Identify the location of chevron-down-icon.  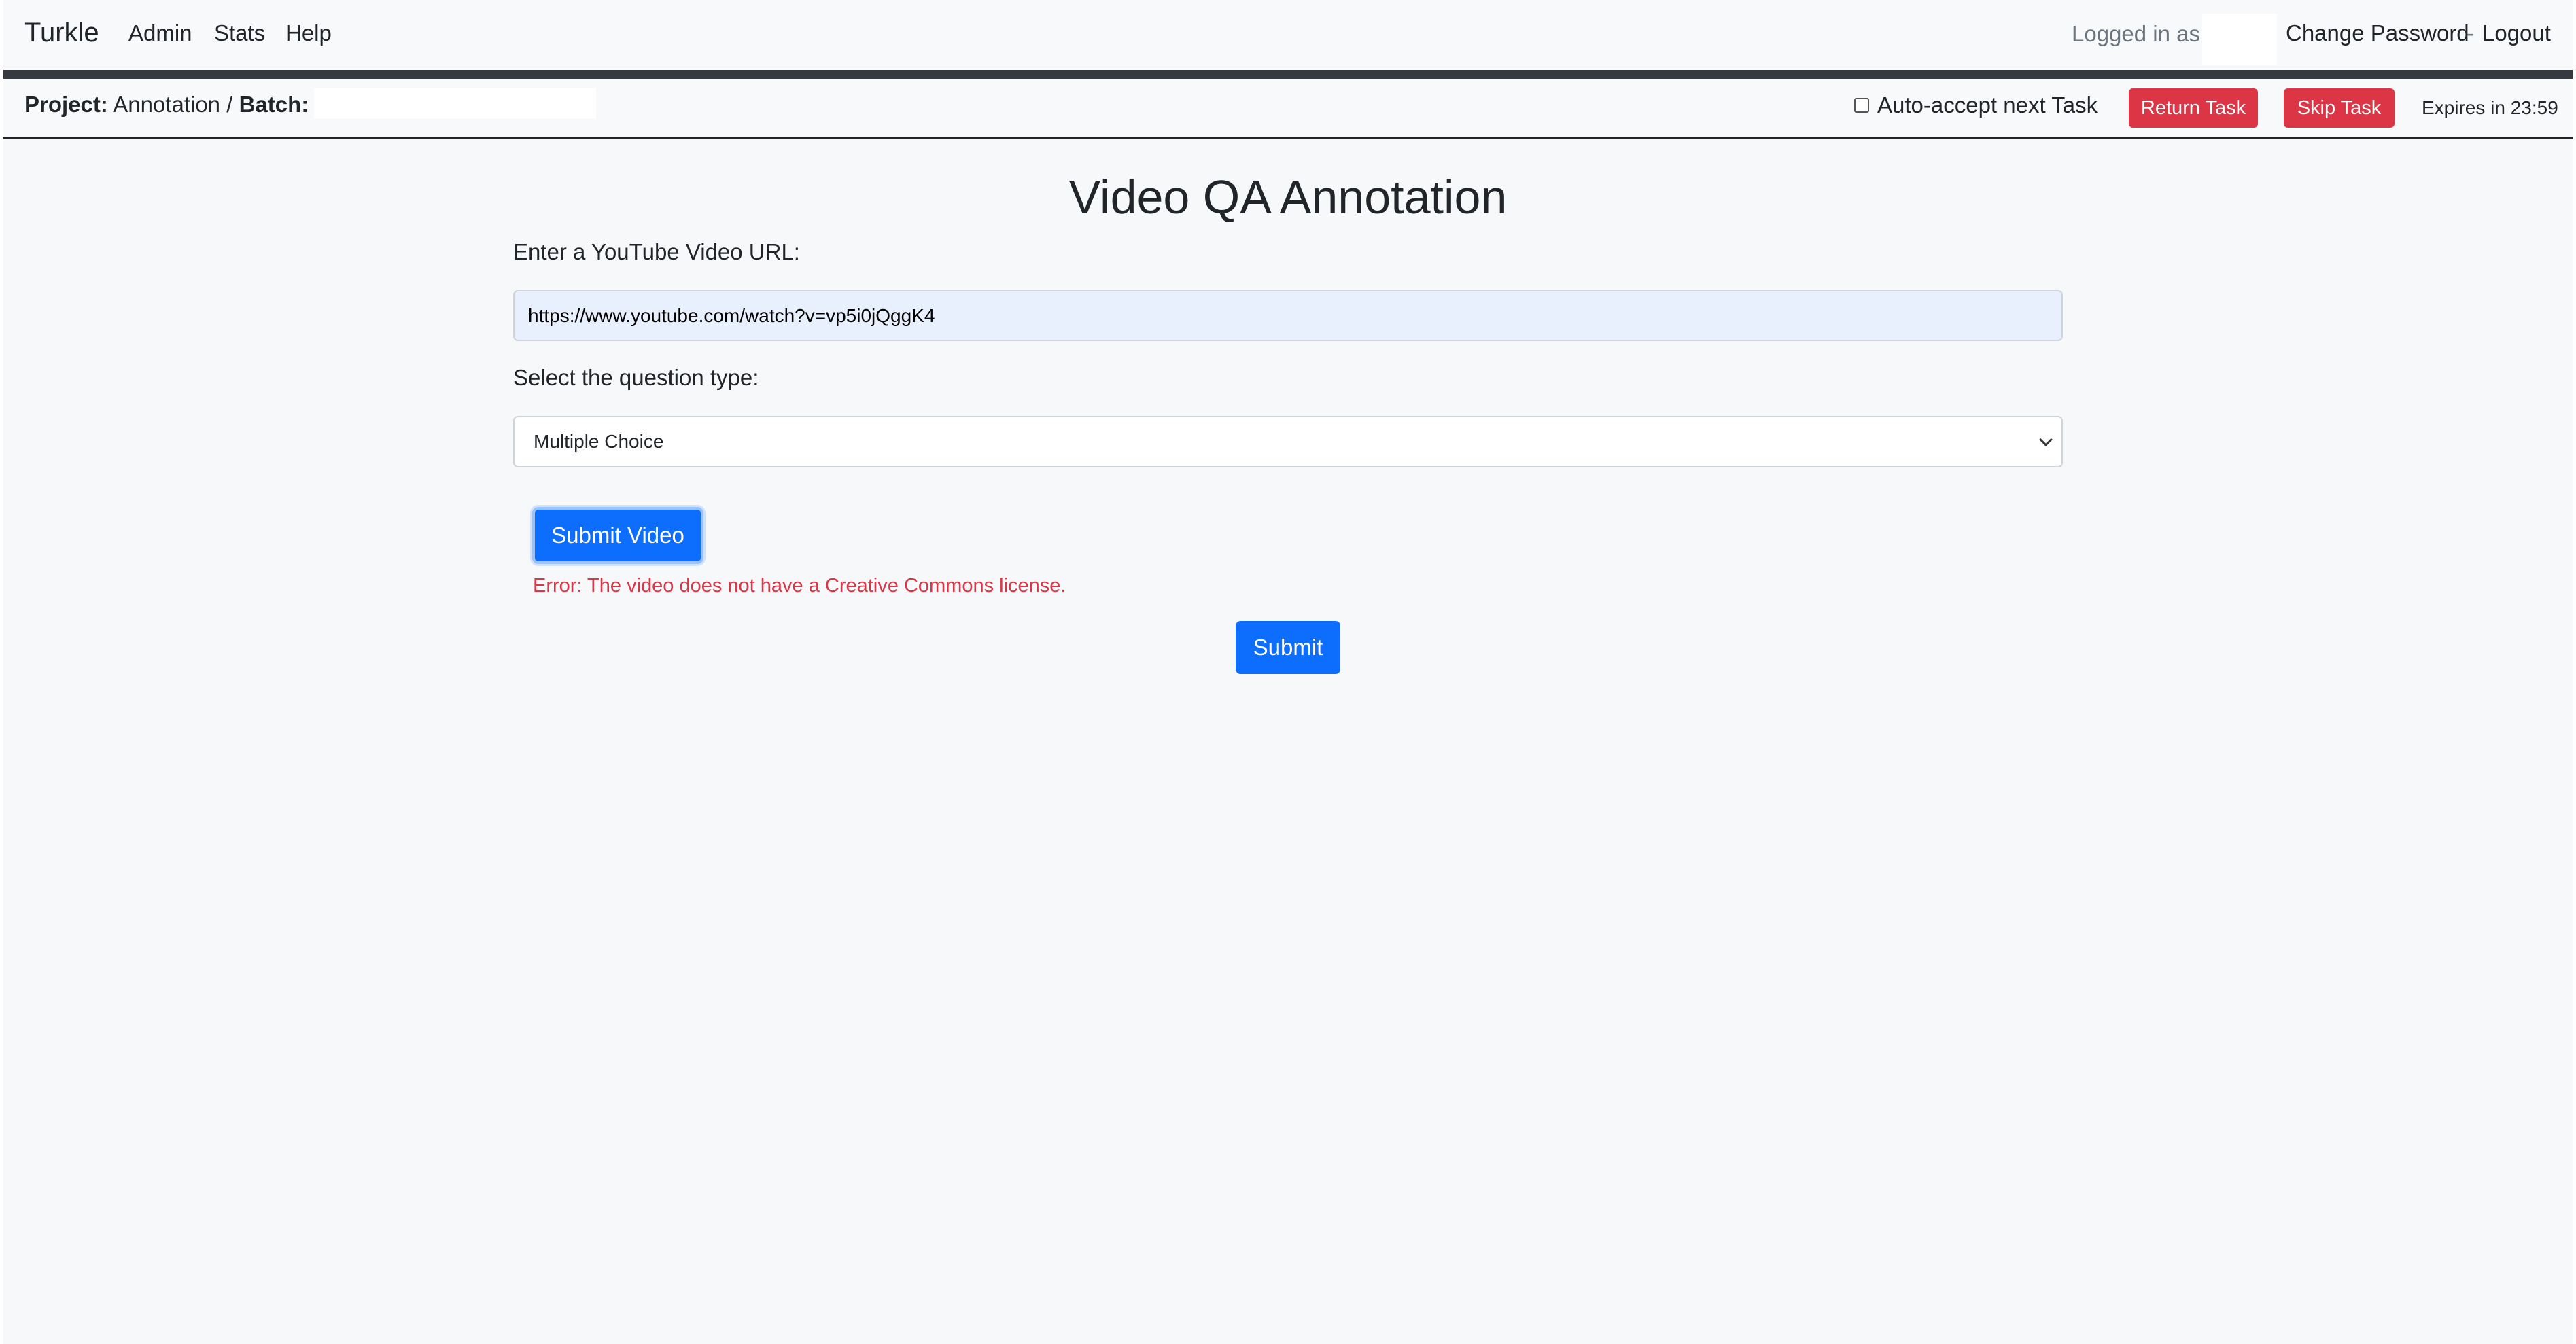
(2046, 439).